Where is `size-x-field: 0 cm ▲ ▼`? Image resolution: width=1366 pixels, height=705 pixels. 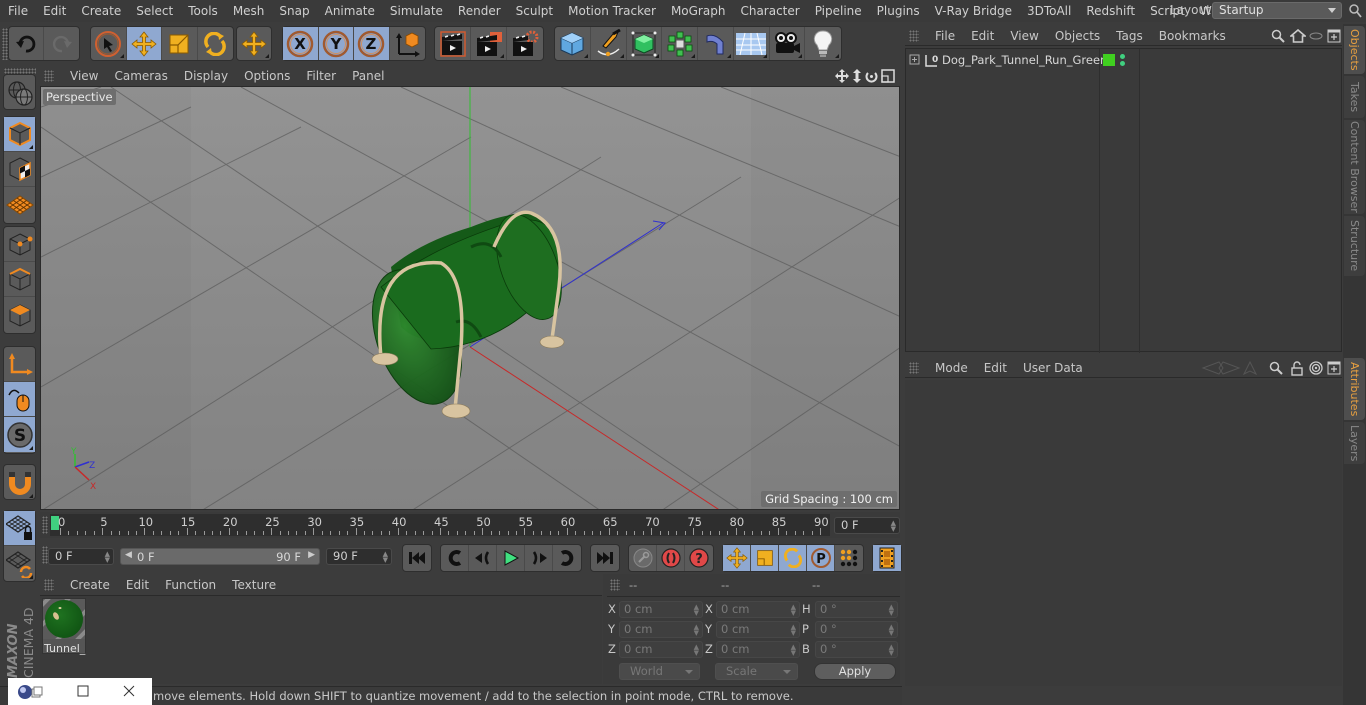
size-x-field: 0 cm ▲ ▼ is located at coordinates (758, 609).